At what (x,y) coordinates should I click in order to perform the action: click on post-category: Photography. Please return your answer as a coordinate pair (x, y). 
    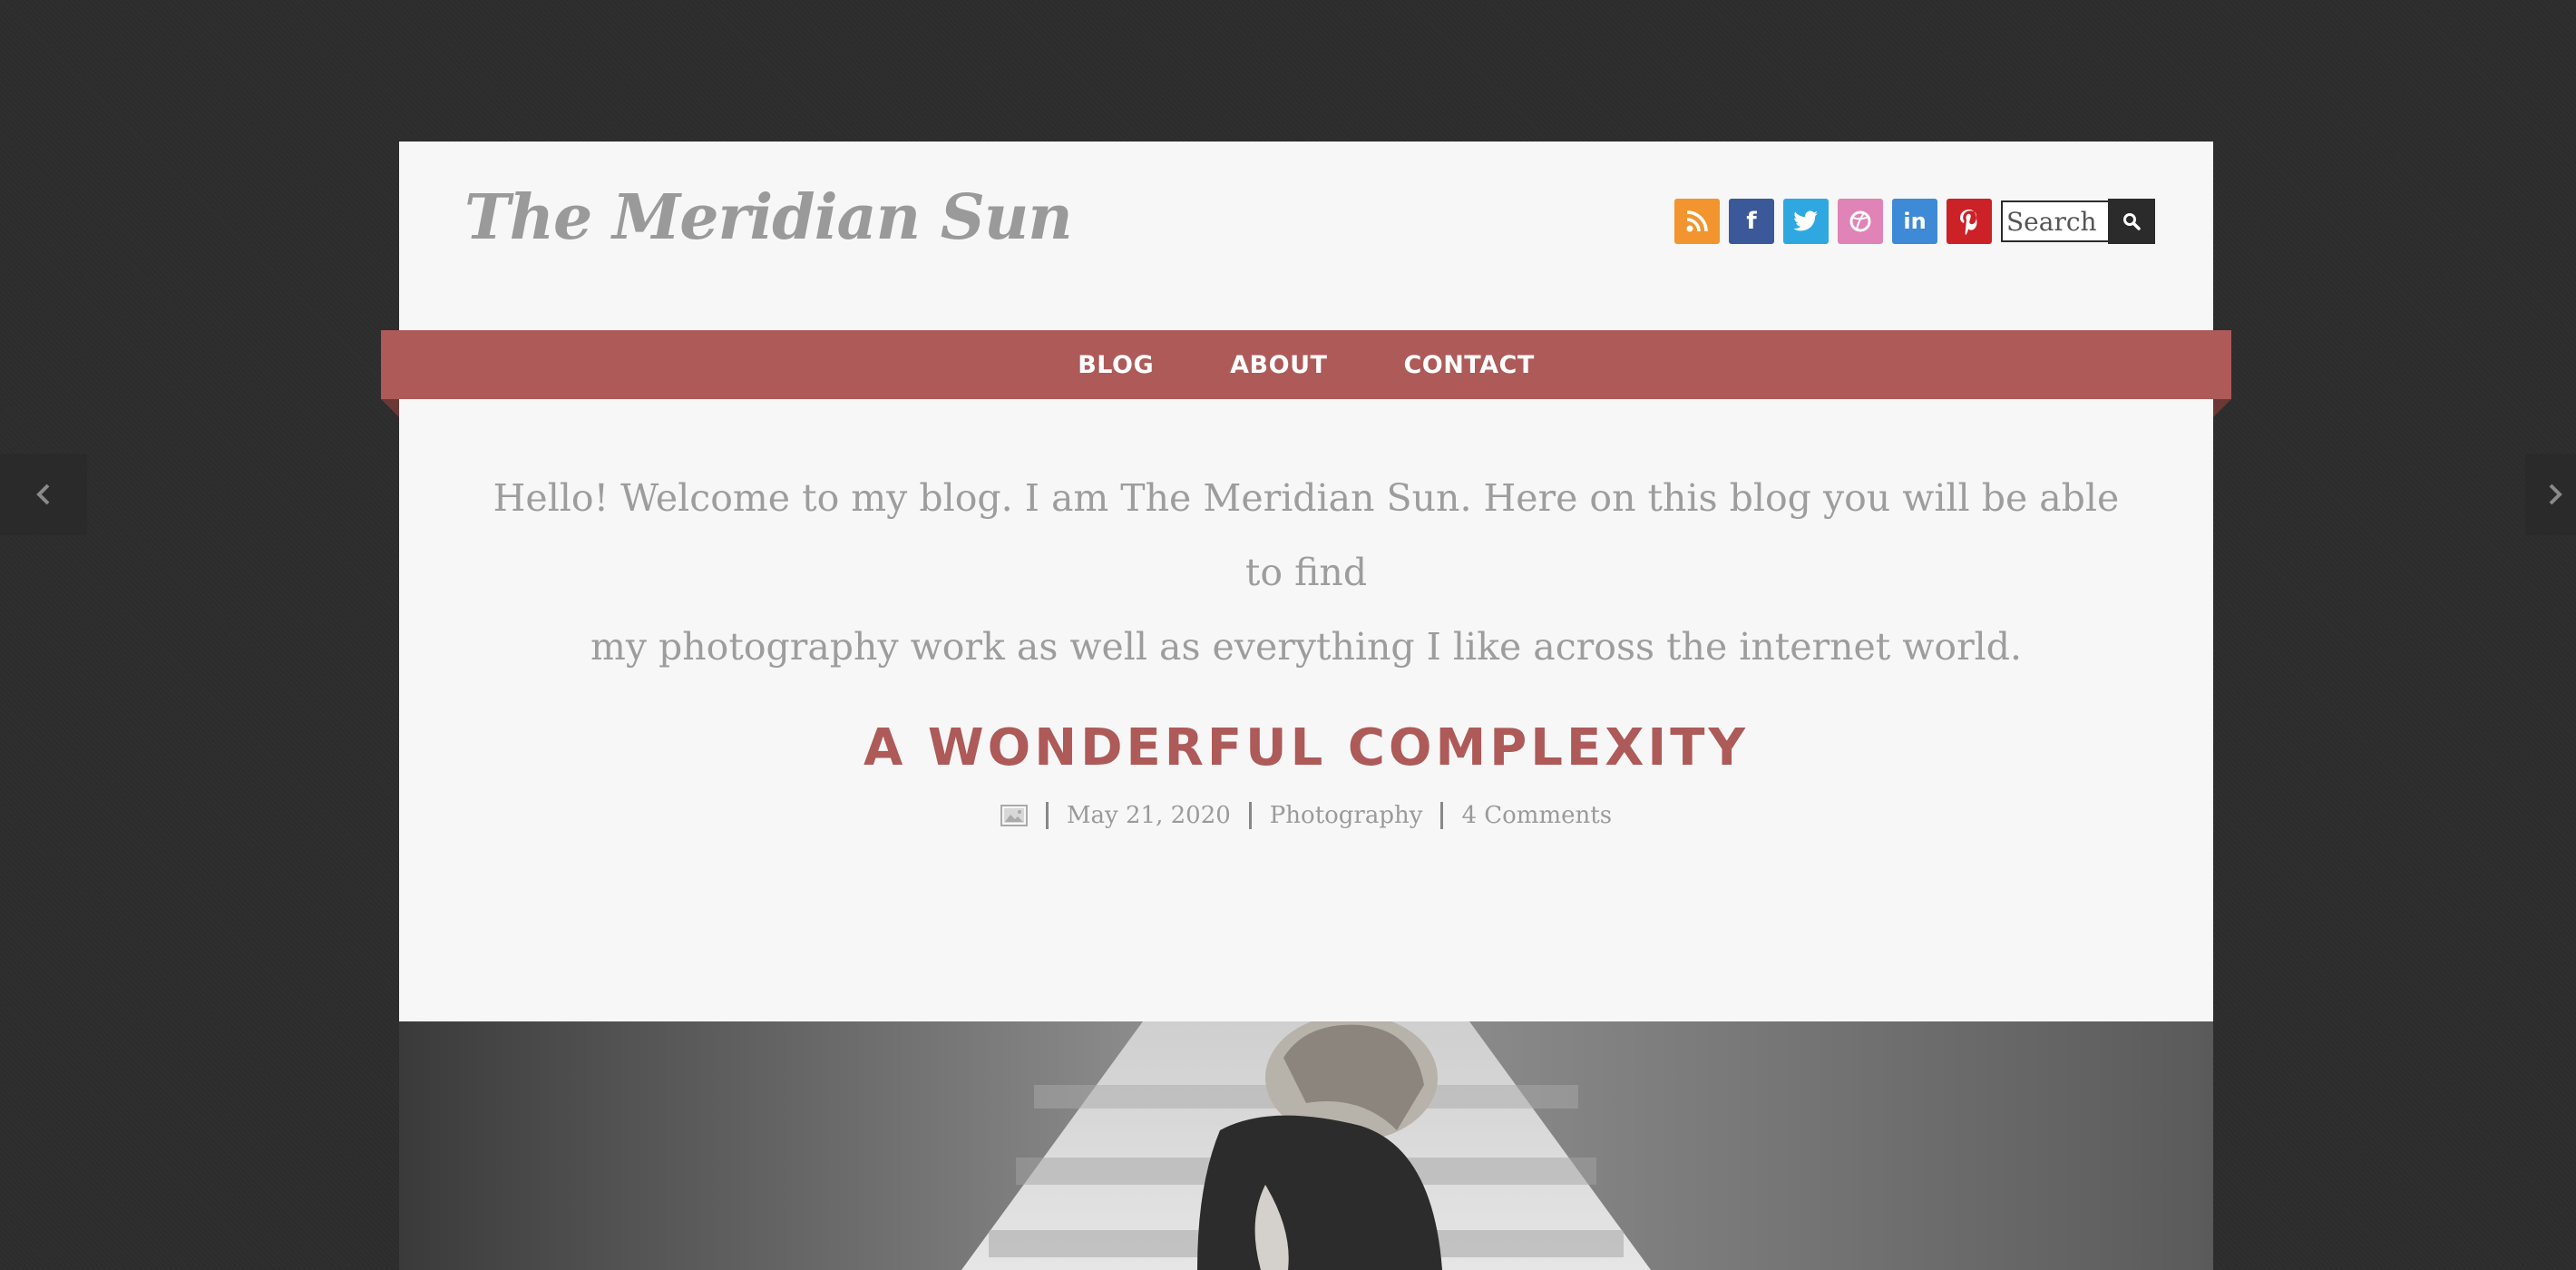
    Looking at the image, I should click on (1346, 815).